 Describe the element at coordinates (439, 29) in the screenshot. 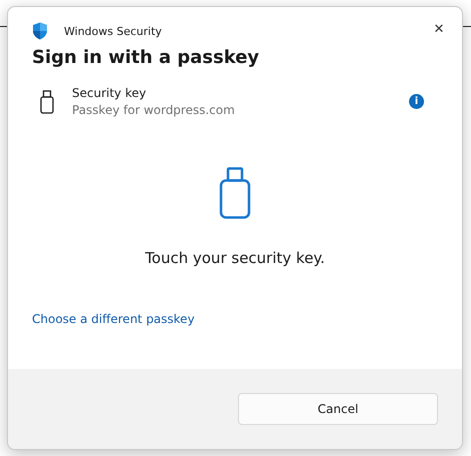

I see `close-button: ✕` at that location.